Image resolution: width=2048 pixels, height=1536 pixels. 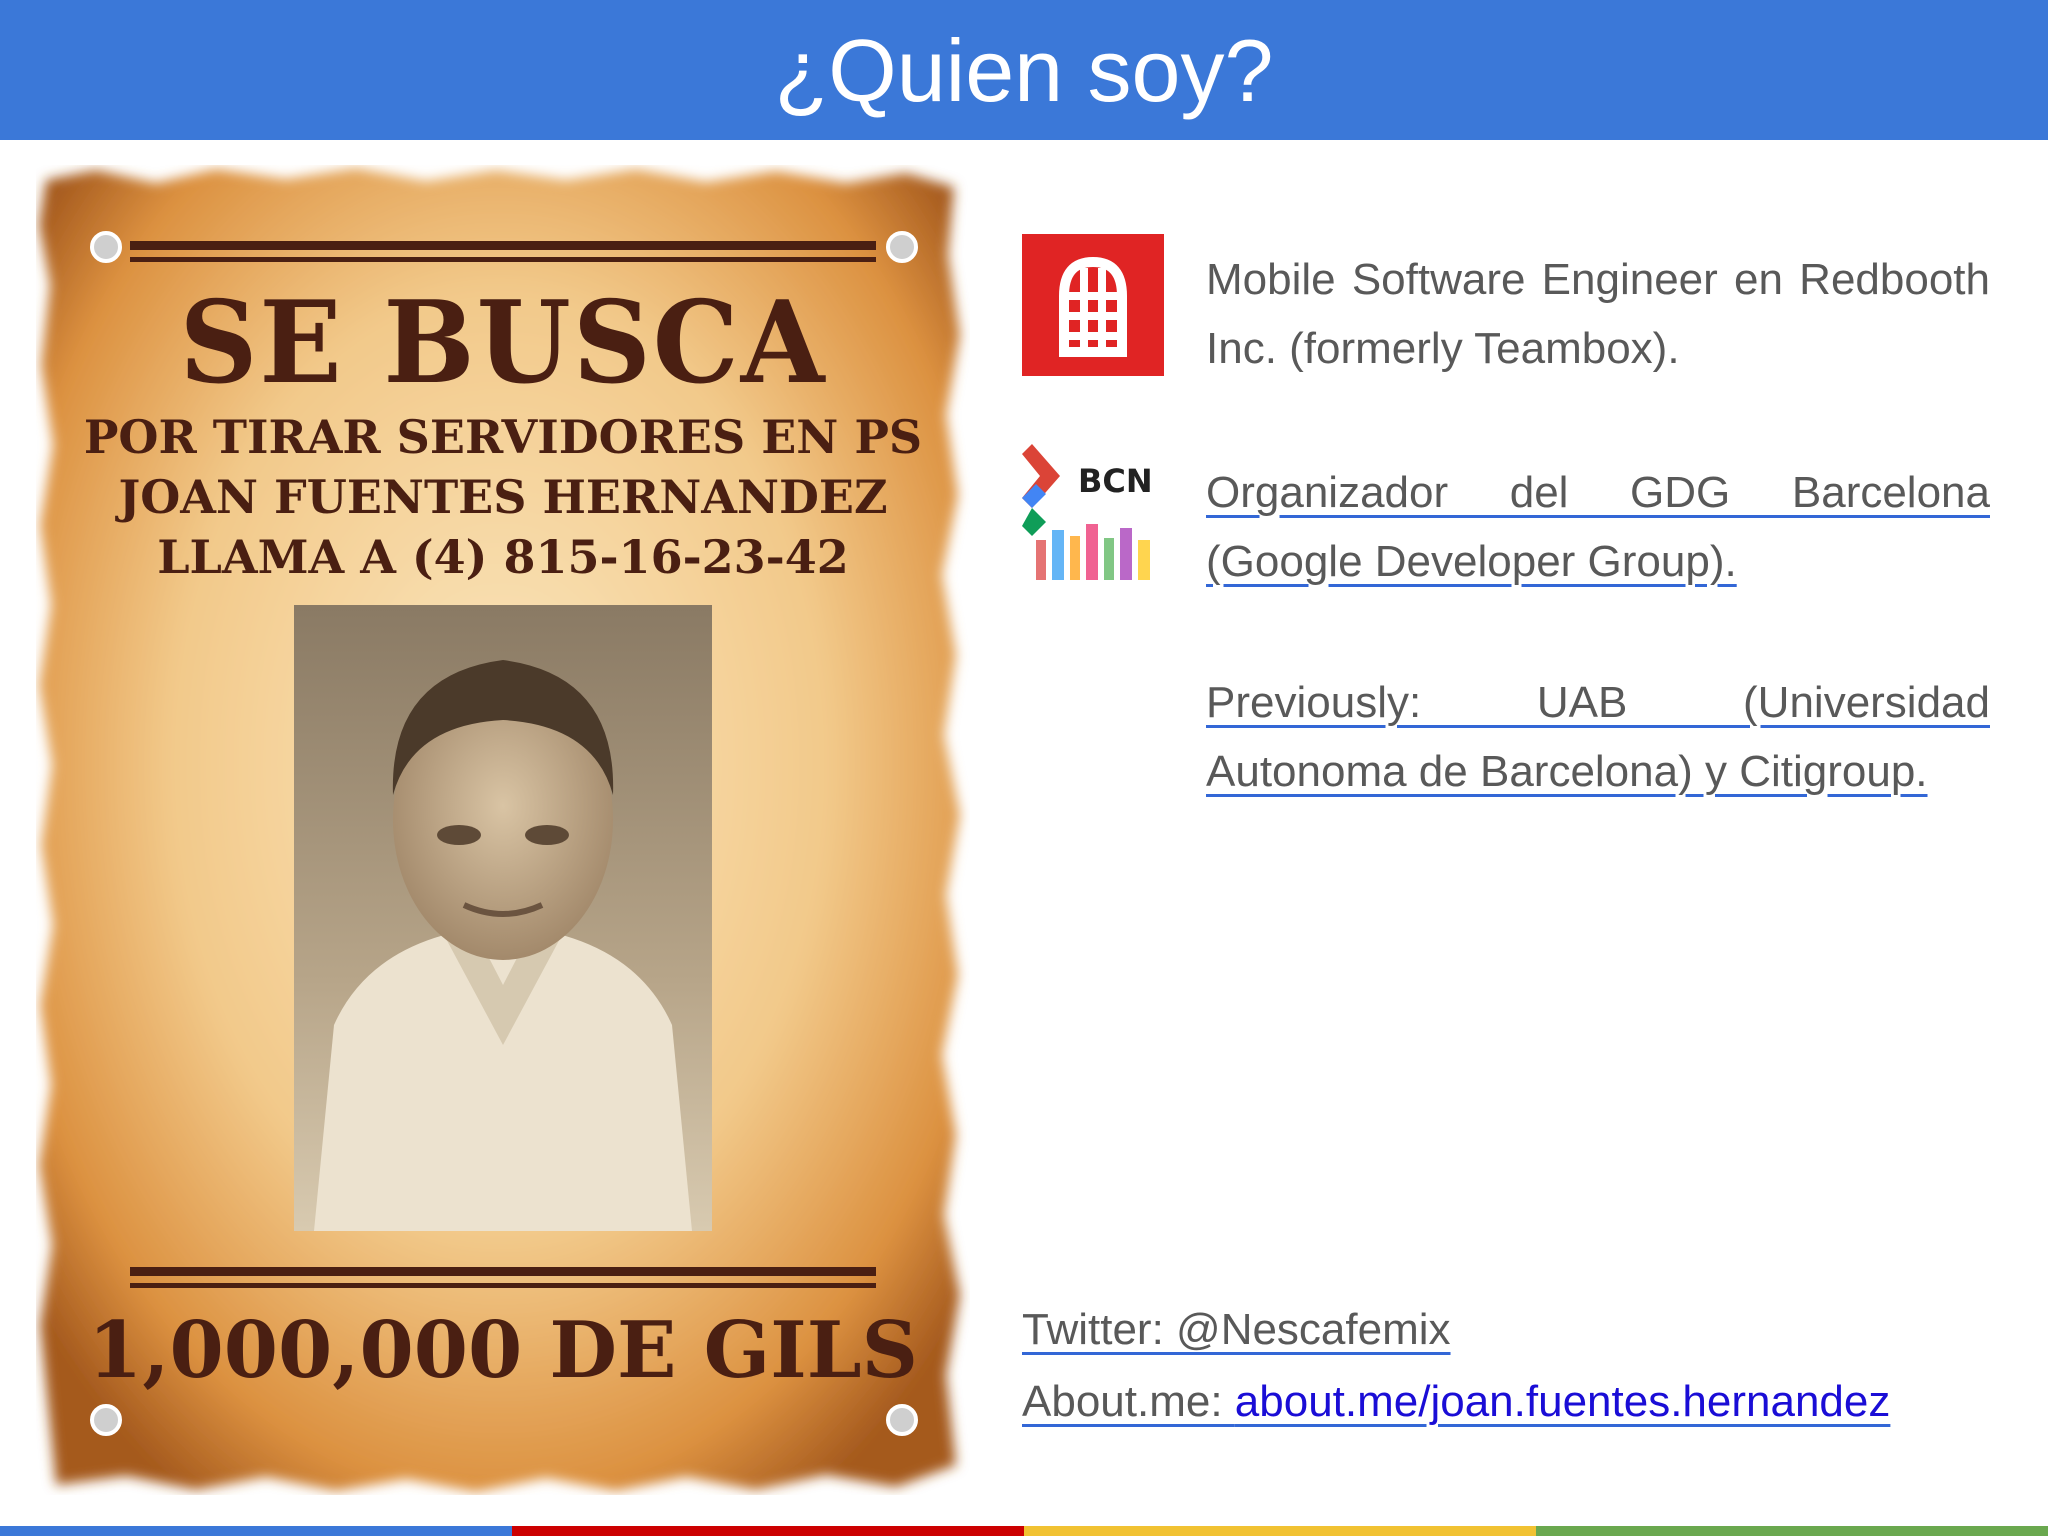 I want to click on portrait-photo, so click(x=503, y=918).